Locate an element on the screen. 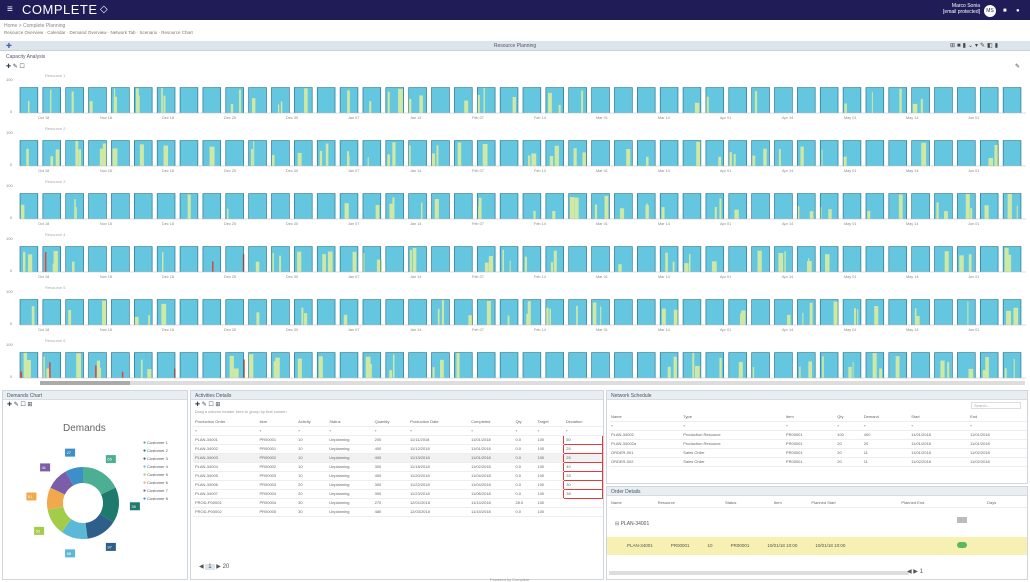 Image resolution: width=1030 pixels, height=582 pixels. notification-icon: ■ is located at coordinates (1005, 11).